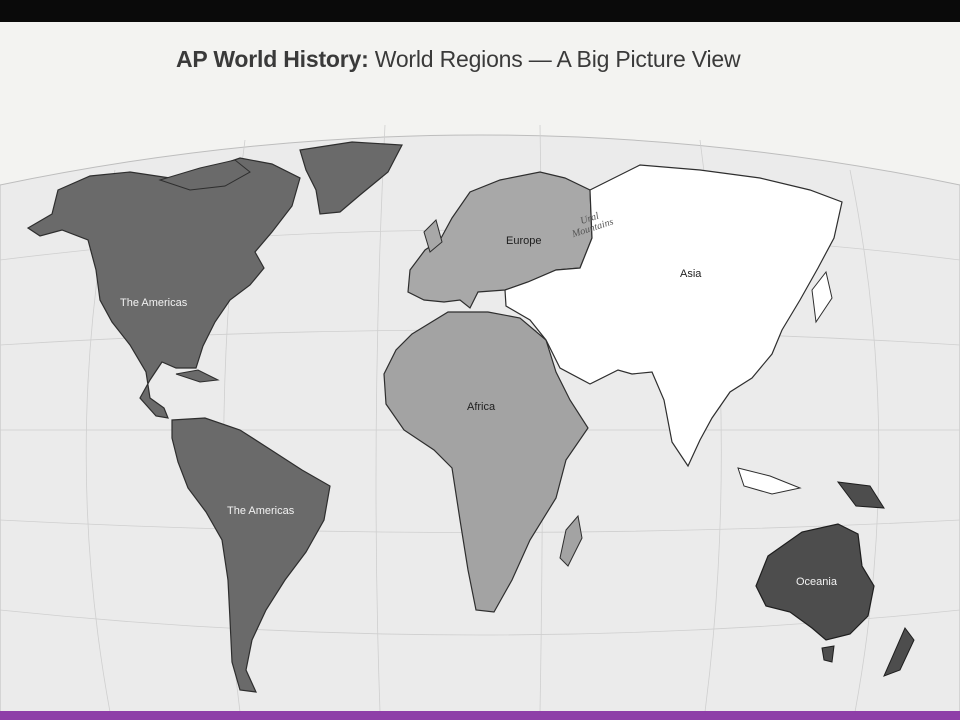 This screenshot has width=960, height=720. Describe the element at coordinates (481, 407) in the screenshot. I see `label-africa: Africa` at that location.